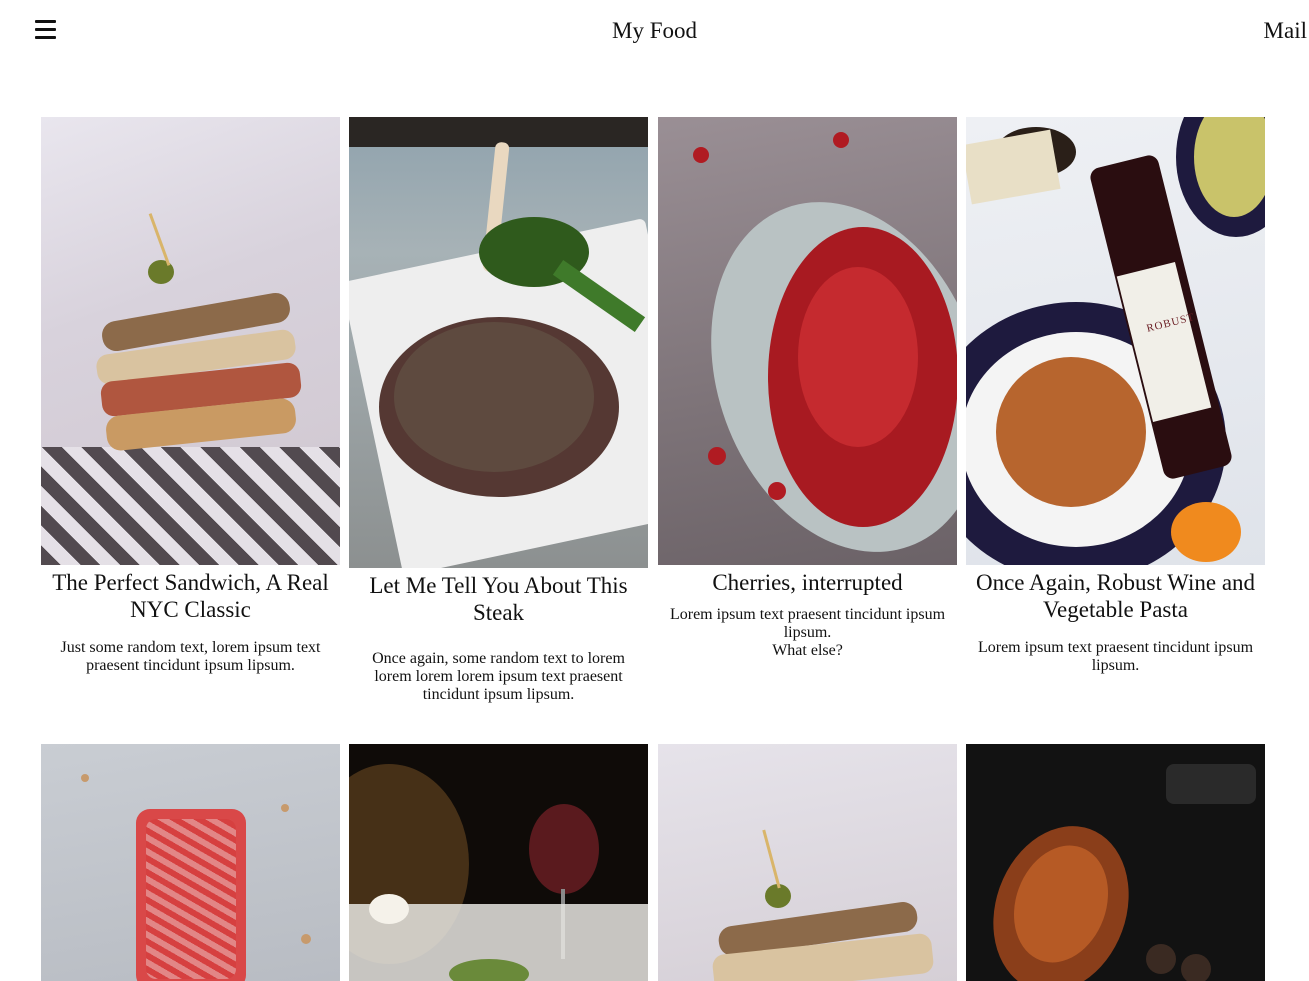 This screenshot has width=1309, height=981. I want to click on cherries-photo, so click(807, 341).